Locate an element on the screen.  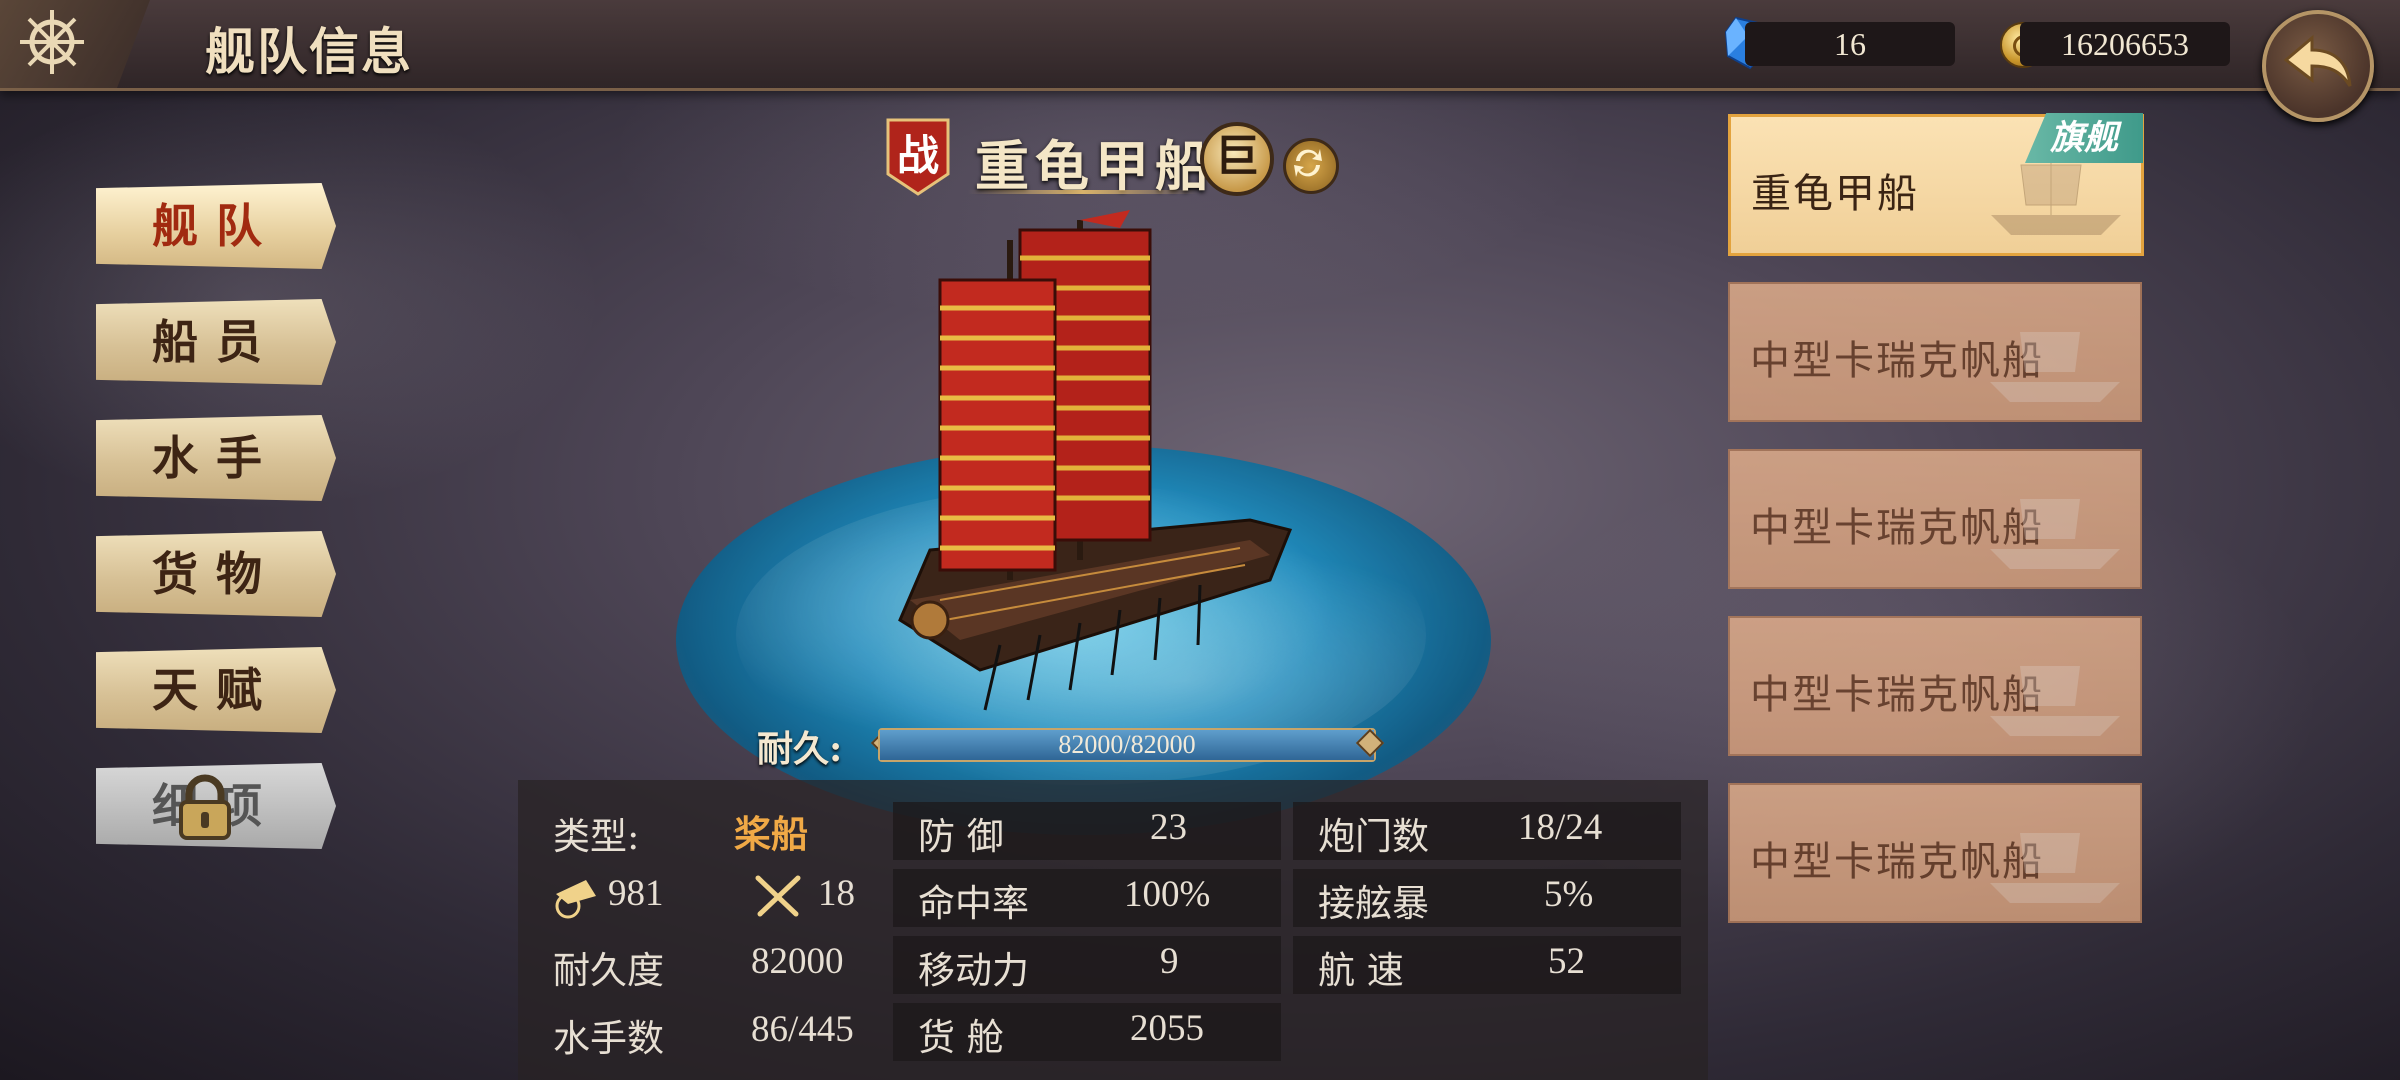
ship-name-underline is located at coordinates (1083, 192).